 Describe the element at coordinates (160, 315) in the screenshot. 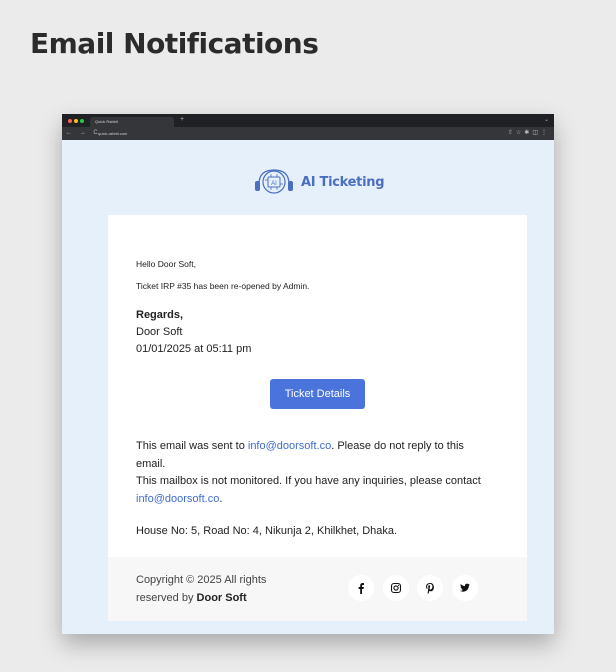

I see `regards-label: Regards,` at that location.